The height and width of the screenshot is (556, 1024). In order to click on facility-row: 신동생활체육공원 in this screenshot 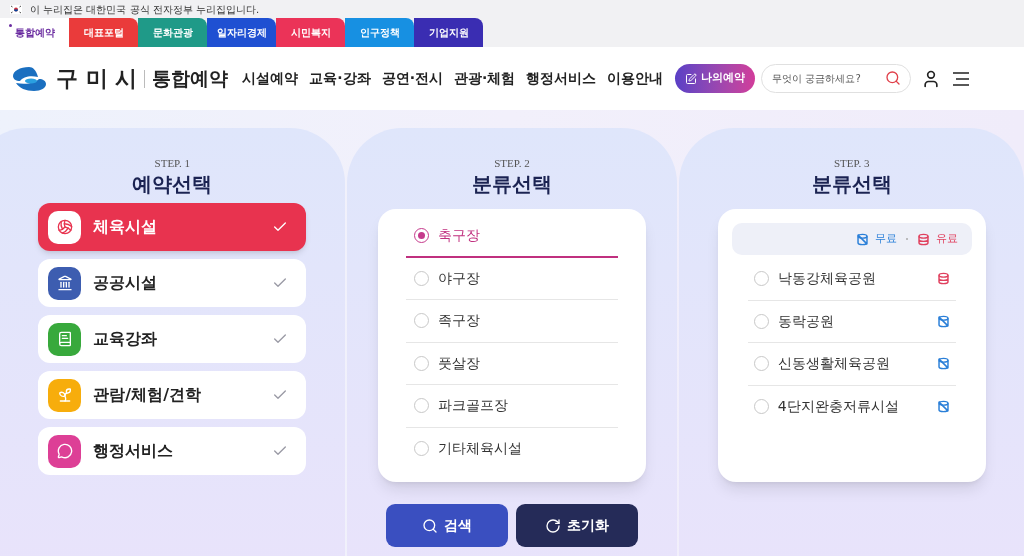, I will do `click(851, 364)`.